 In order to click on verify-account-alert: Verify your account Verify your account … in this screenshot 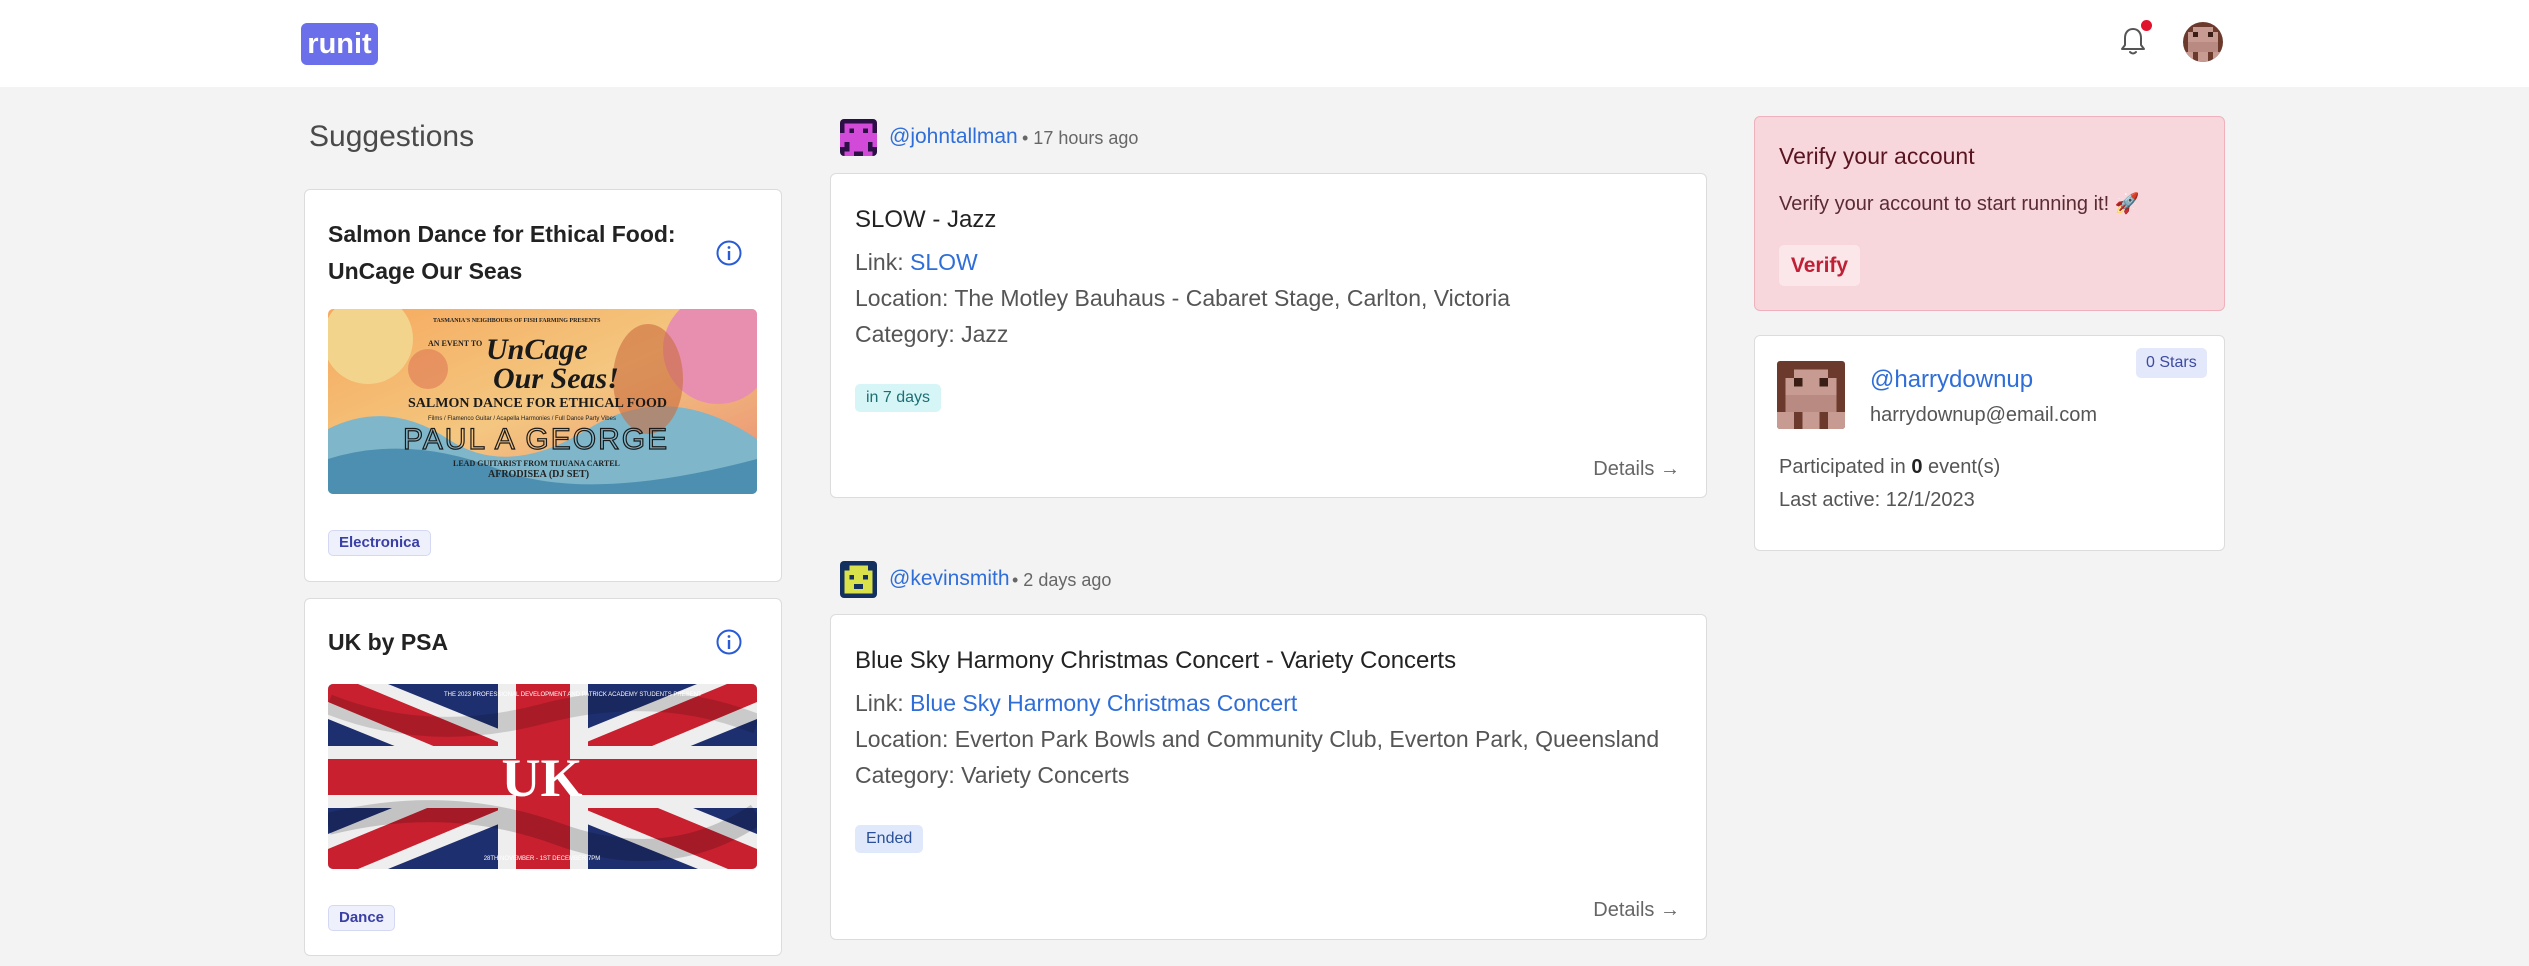, I will do `click(1989, 213)`.